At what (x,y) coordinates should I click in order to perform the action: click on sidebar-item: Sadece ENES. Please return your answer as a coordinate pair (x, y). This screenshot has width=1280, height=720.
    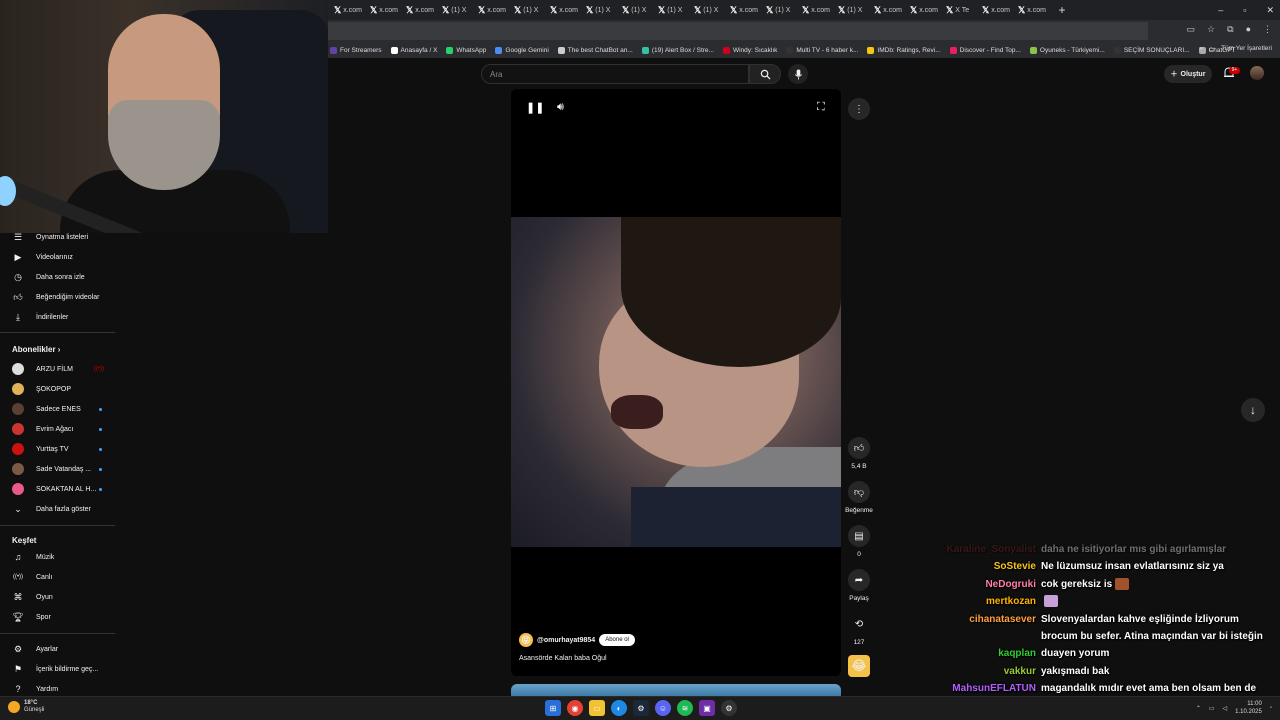
    Looking at the image, I should click on (60, 409).